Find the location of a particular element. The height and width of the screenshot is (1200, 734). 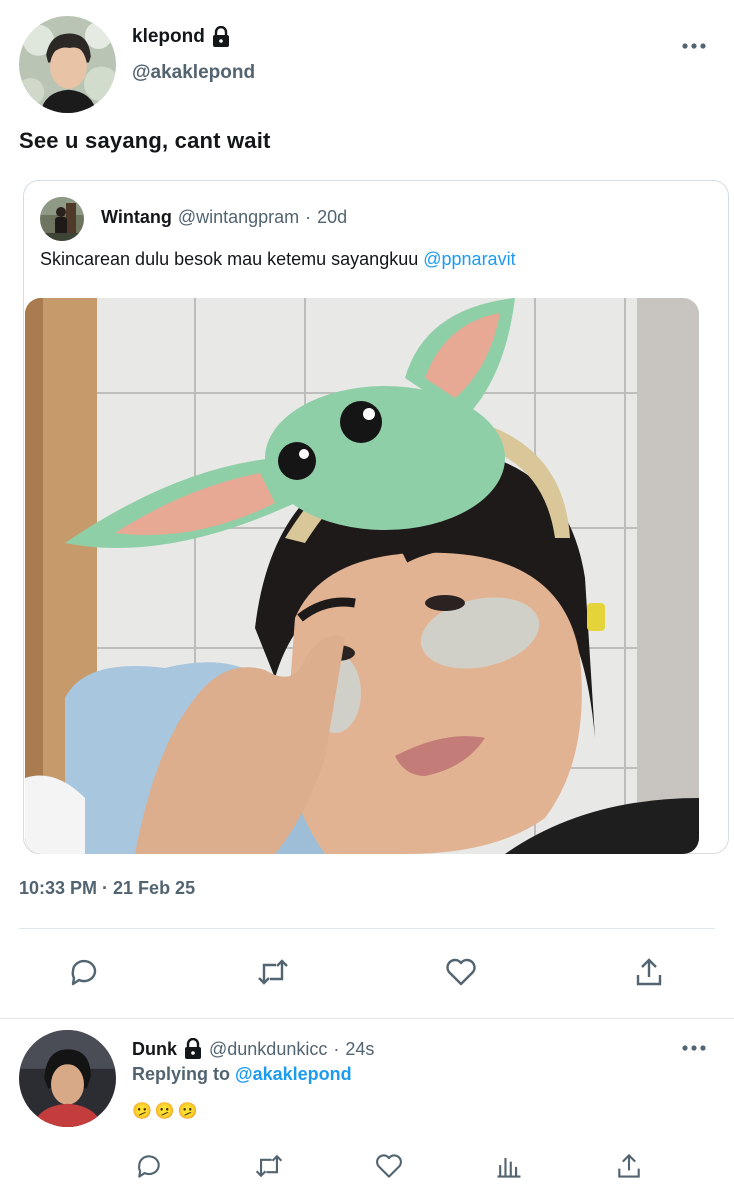

reply-header: Dunk @dunkdunkicc · 24s is located at coordinates (253, 1048).